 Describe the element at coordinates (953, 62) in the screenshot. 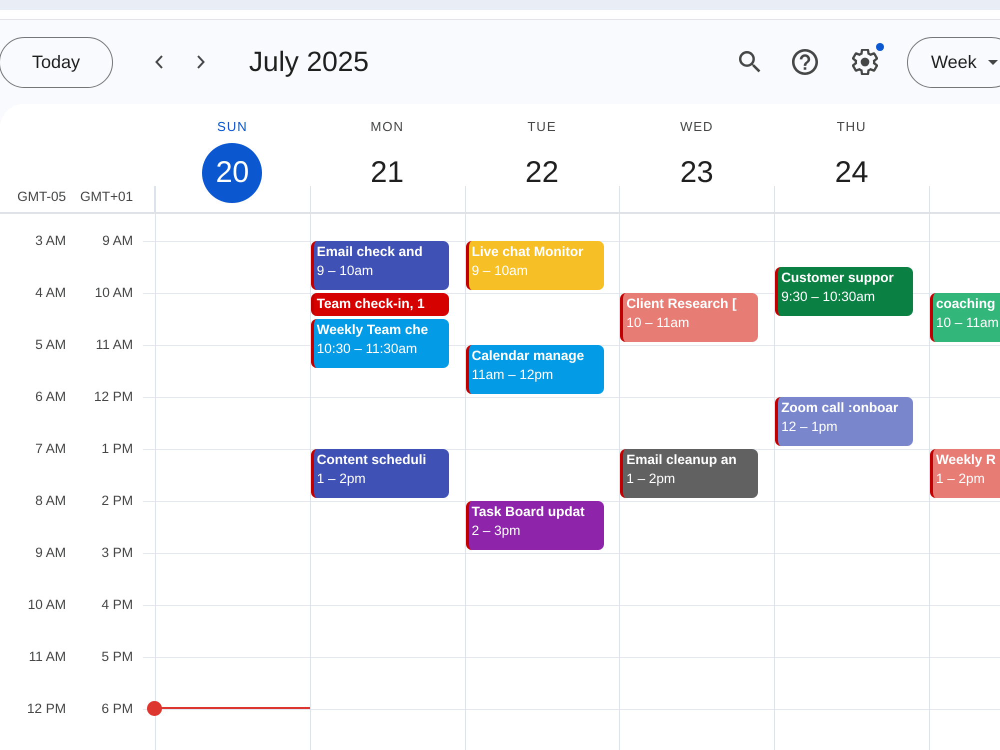

I see `view-dropdown: Week` at that location.